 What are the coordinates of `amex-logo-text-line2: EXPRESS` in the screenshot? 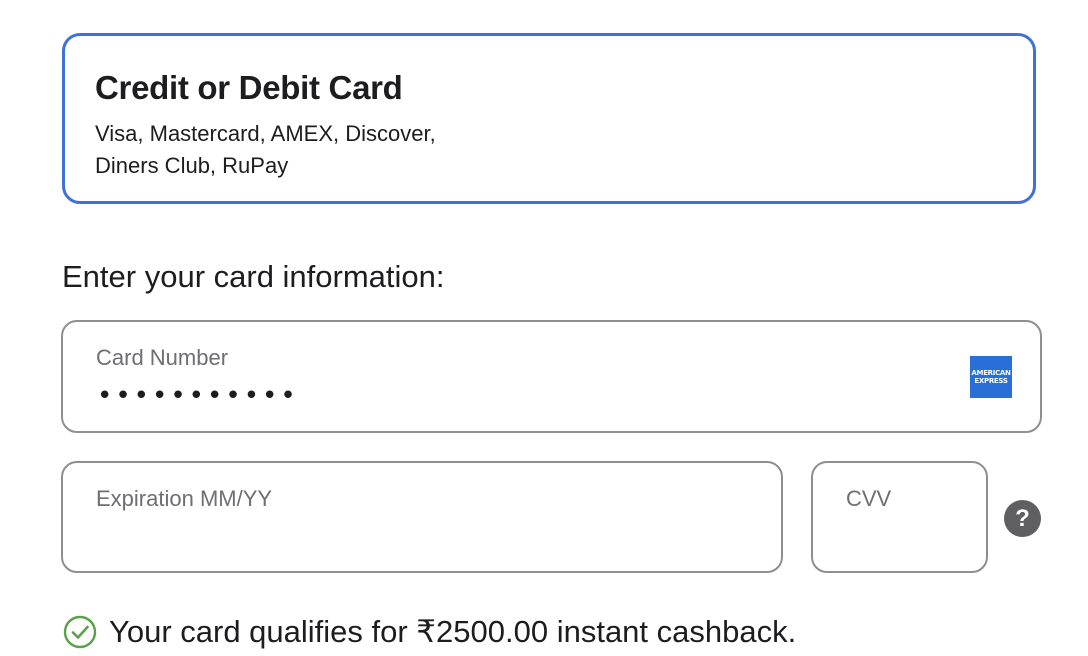 It's located at (991, 381).